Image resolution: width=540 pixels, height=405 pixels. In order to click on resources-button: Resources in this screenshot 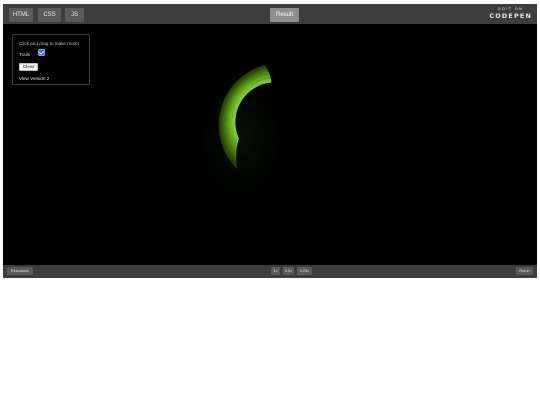, I will do `click(20, 271)`.